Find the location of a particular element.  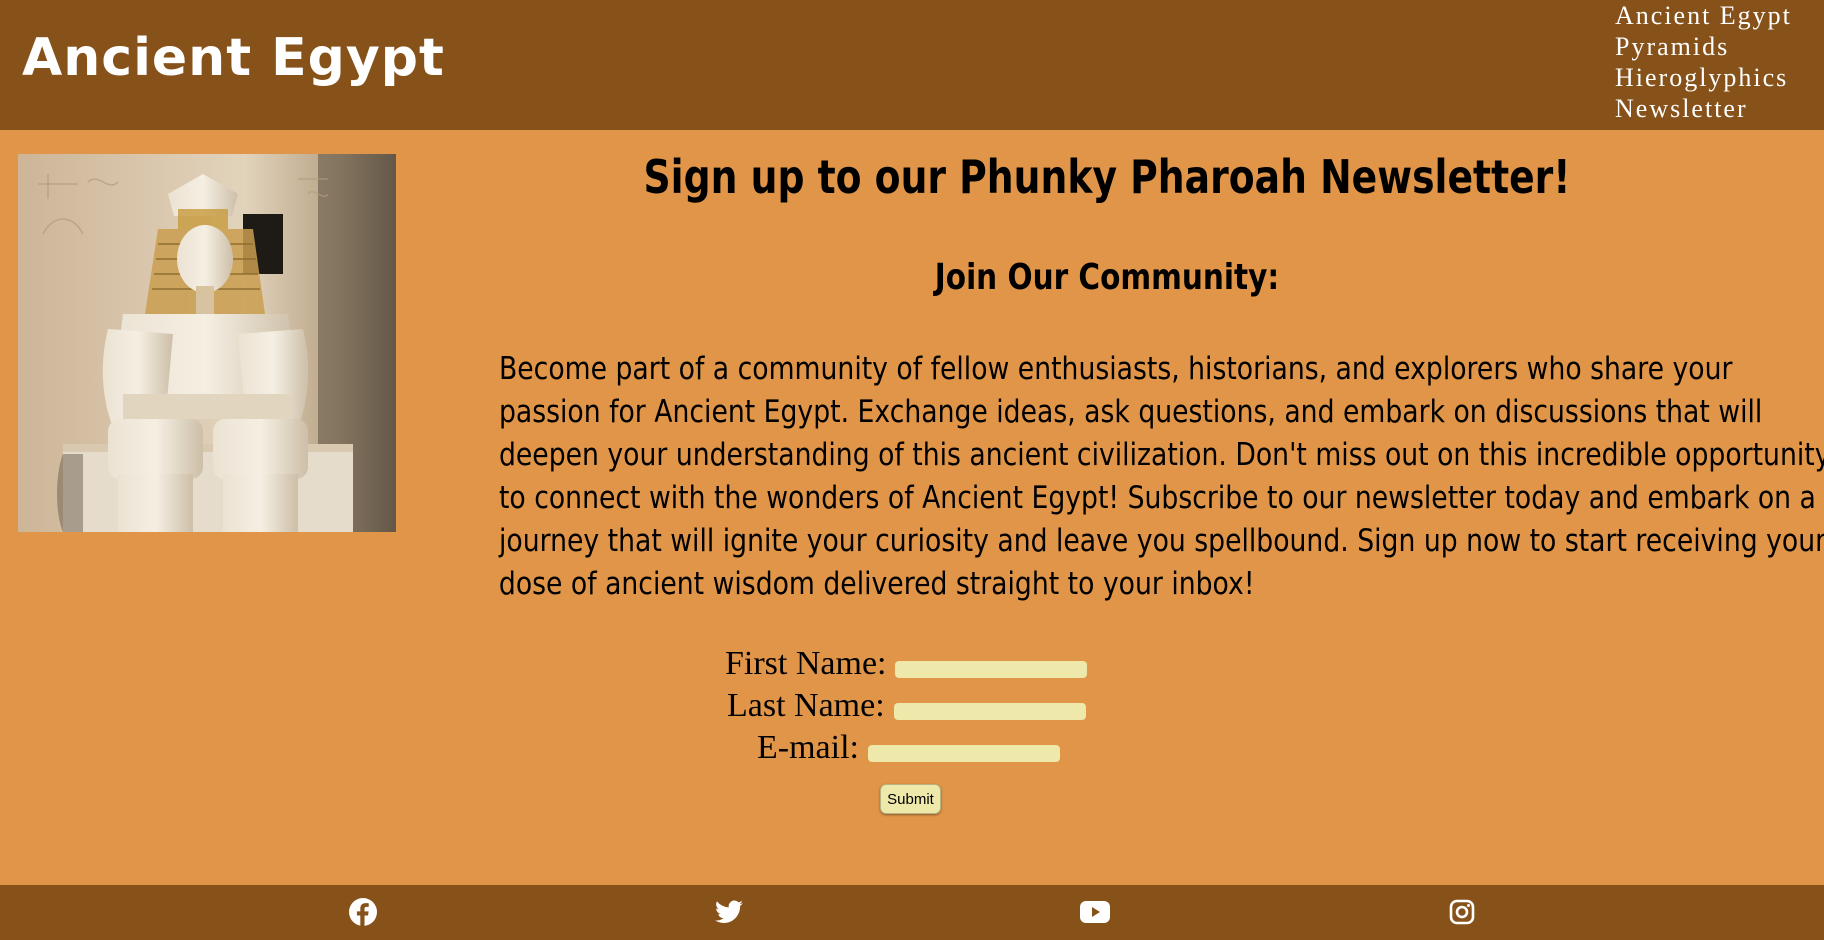

last-name-input is located at coordinates (989, 711).